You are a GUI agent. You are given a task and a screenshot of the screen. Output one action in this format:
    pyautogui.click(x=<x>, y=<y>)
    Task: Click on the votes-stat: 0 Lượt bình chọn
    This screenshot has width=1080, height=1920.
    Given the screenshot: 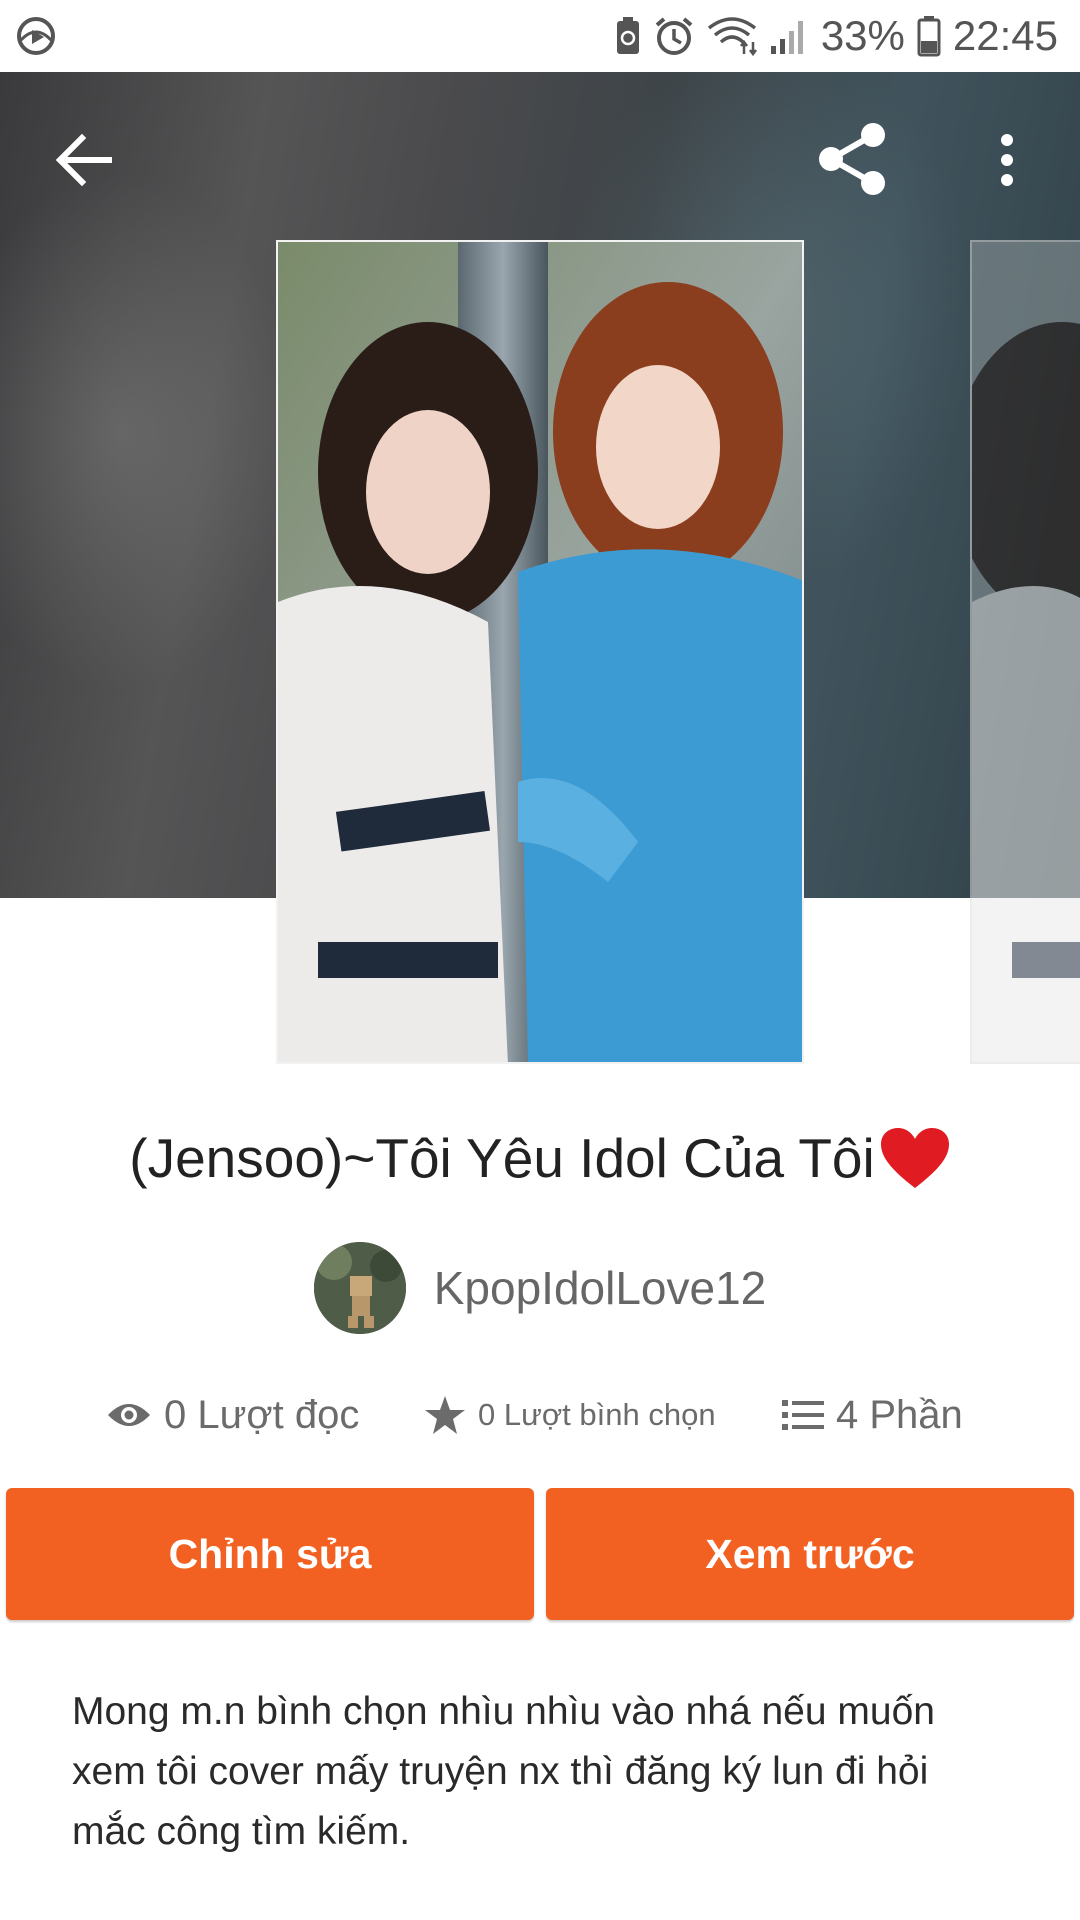 What is the action you would take?
    pyautogui.click(x=570, y=1415)
    